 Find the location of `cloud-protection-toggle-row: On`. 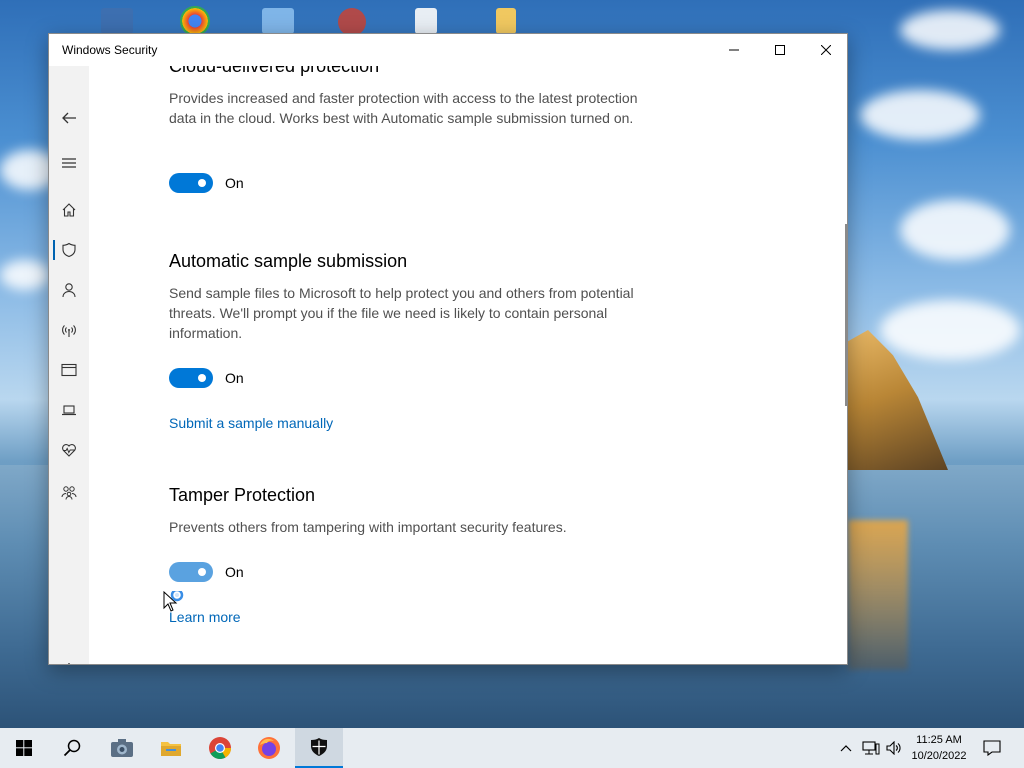

cloud-protection-toggle-row: On is located at coordinates (206, 183).